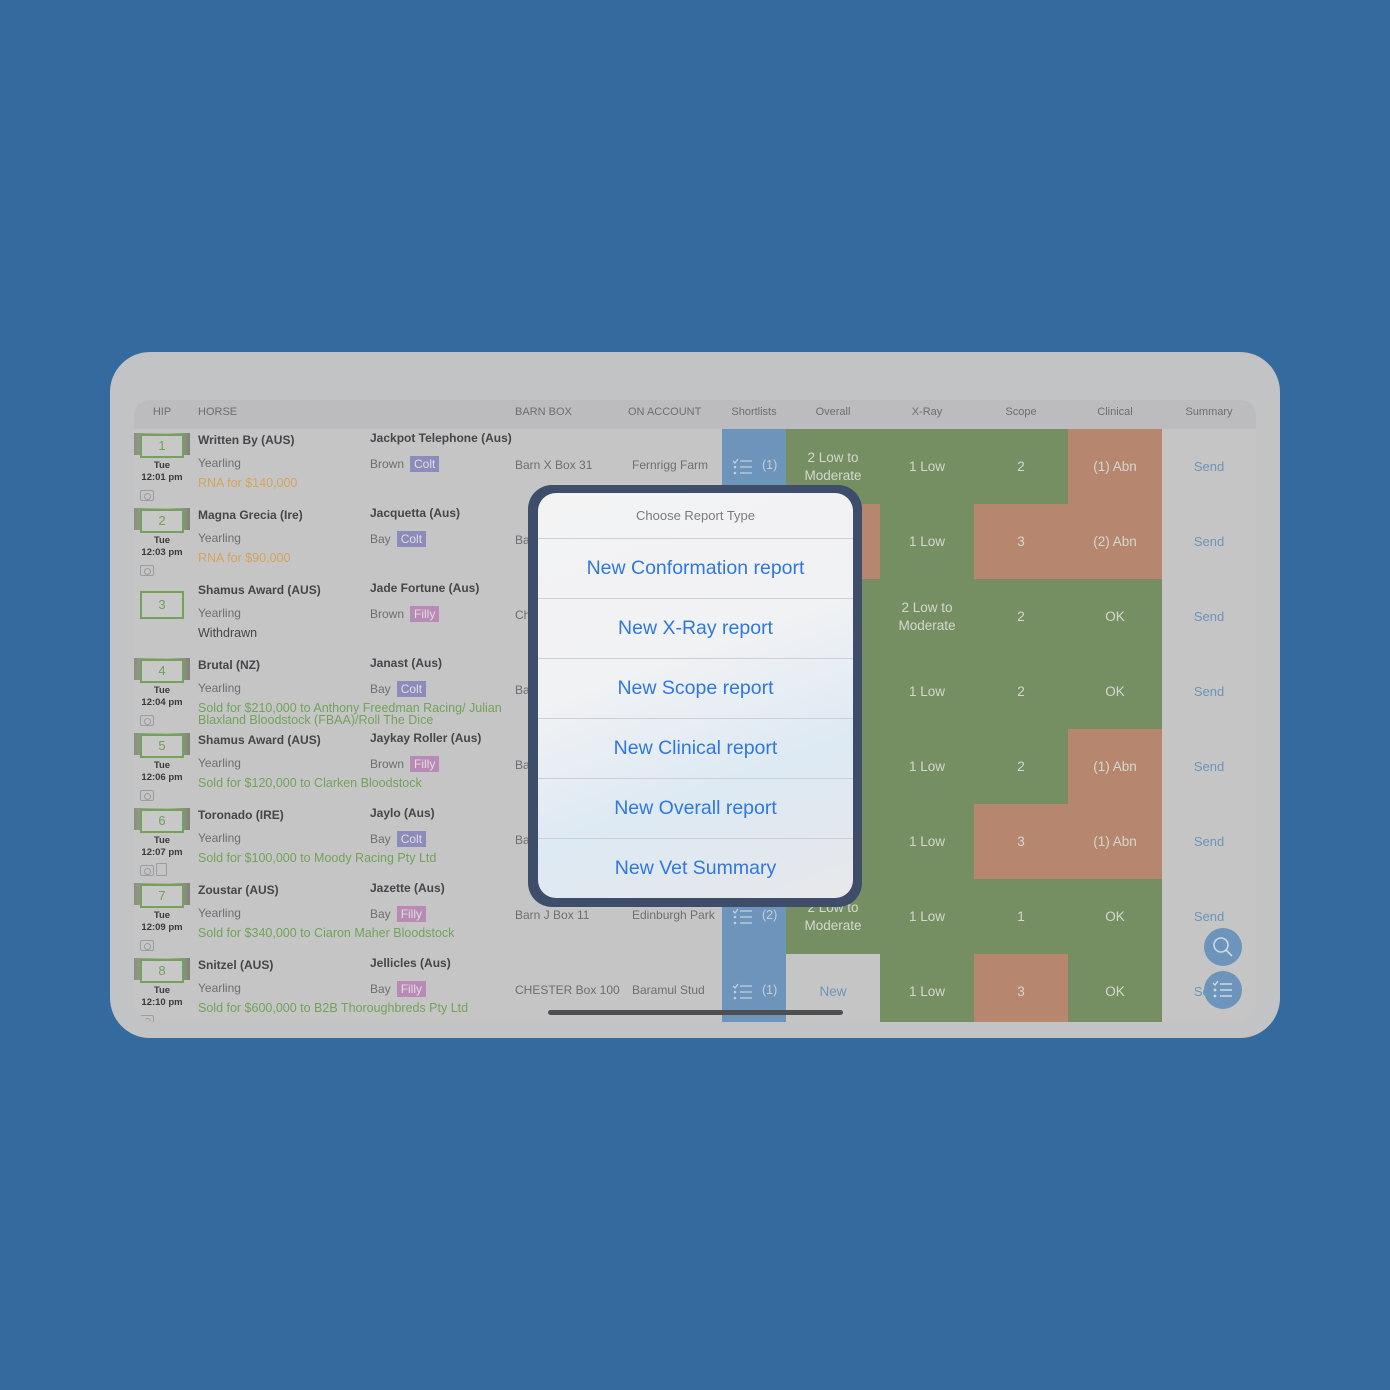  I want to click on header-scope: Scope, so click(1021, 414).